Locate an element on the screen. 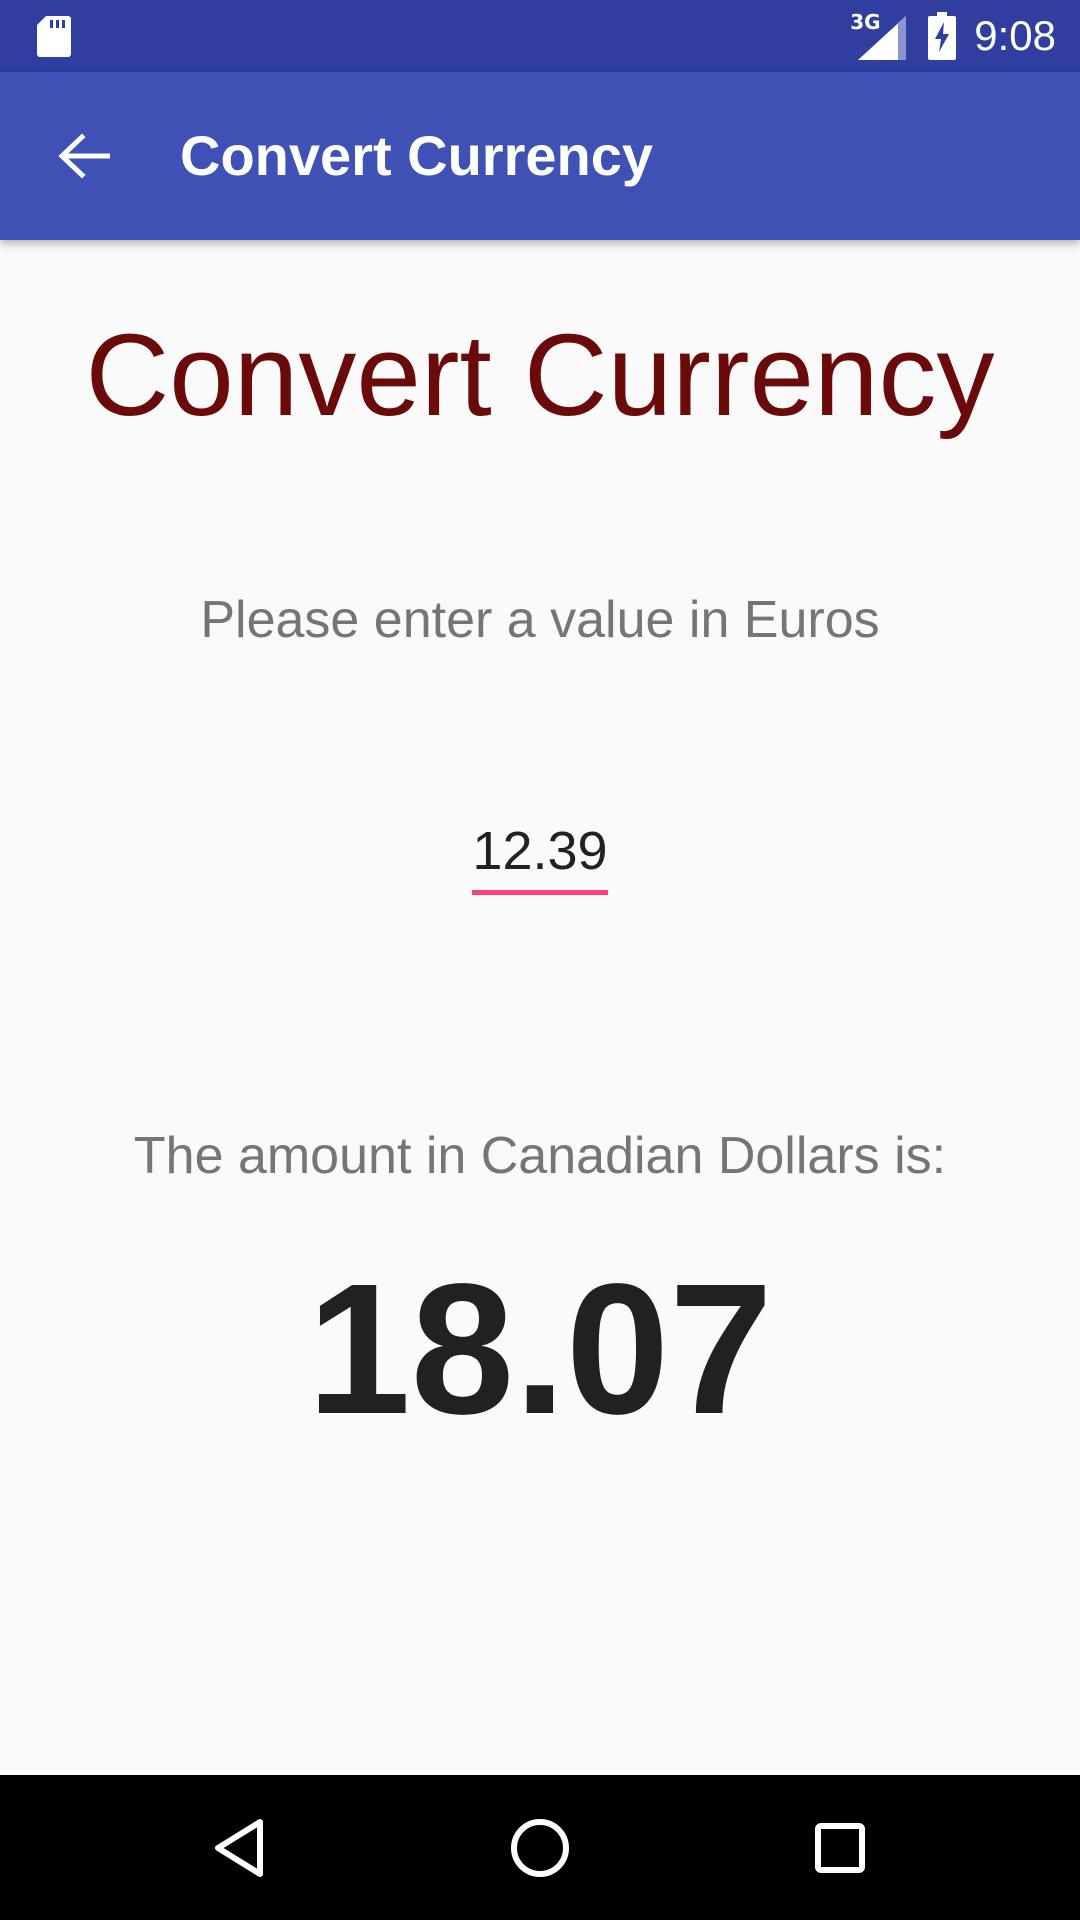 The image size is (1080, 1920). page-heading: Convert Currency is located at coordinates (540, 375).